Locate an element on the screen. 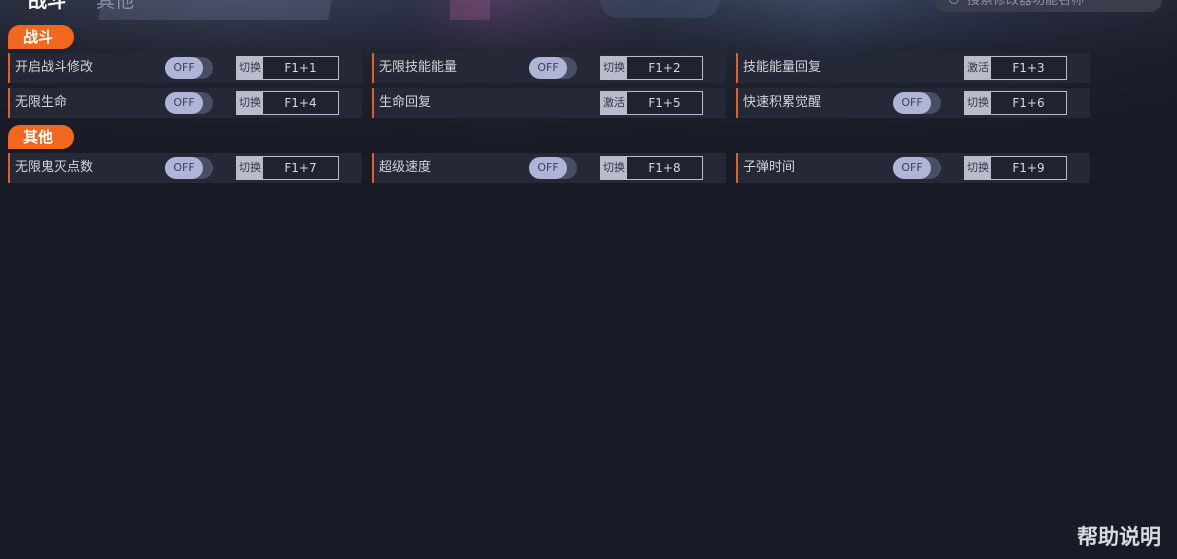 The image size is (1177, 559). hotkey-box: 切换 F1+2 is located at coordinates (651, 68).